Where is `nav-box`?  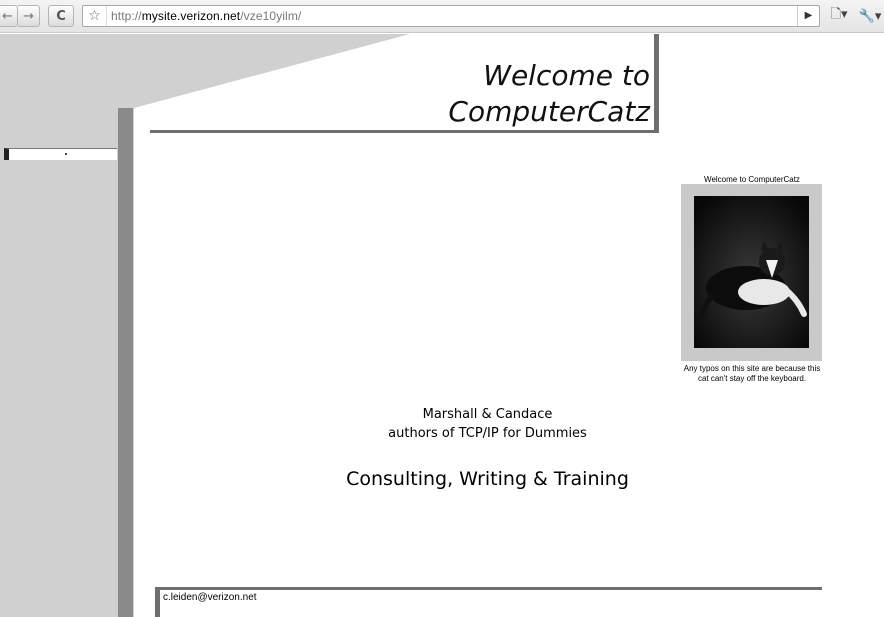 nav-box is located at coordinates (60, 154).